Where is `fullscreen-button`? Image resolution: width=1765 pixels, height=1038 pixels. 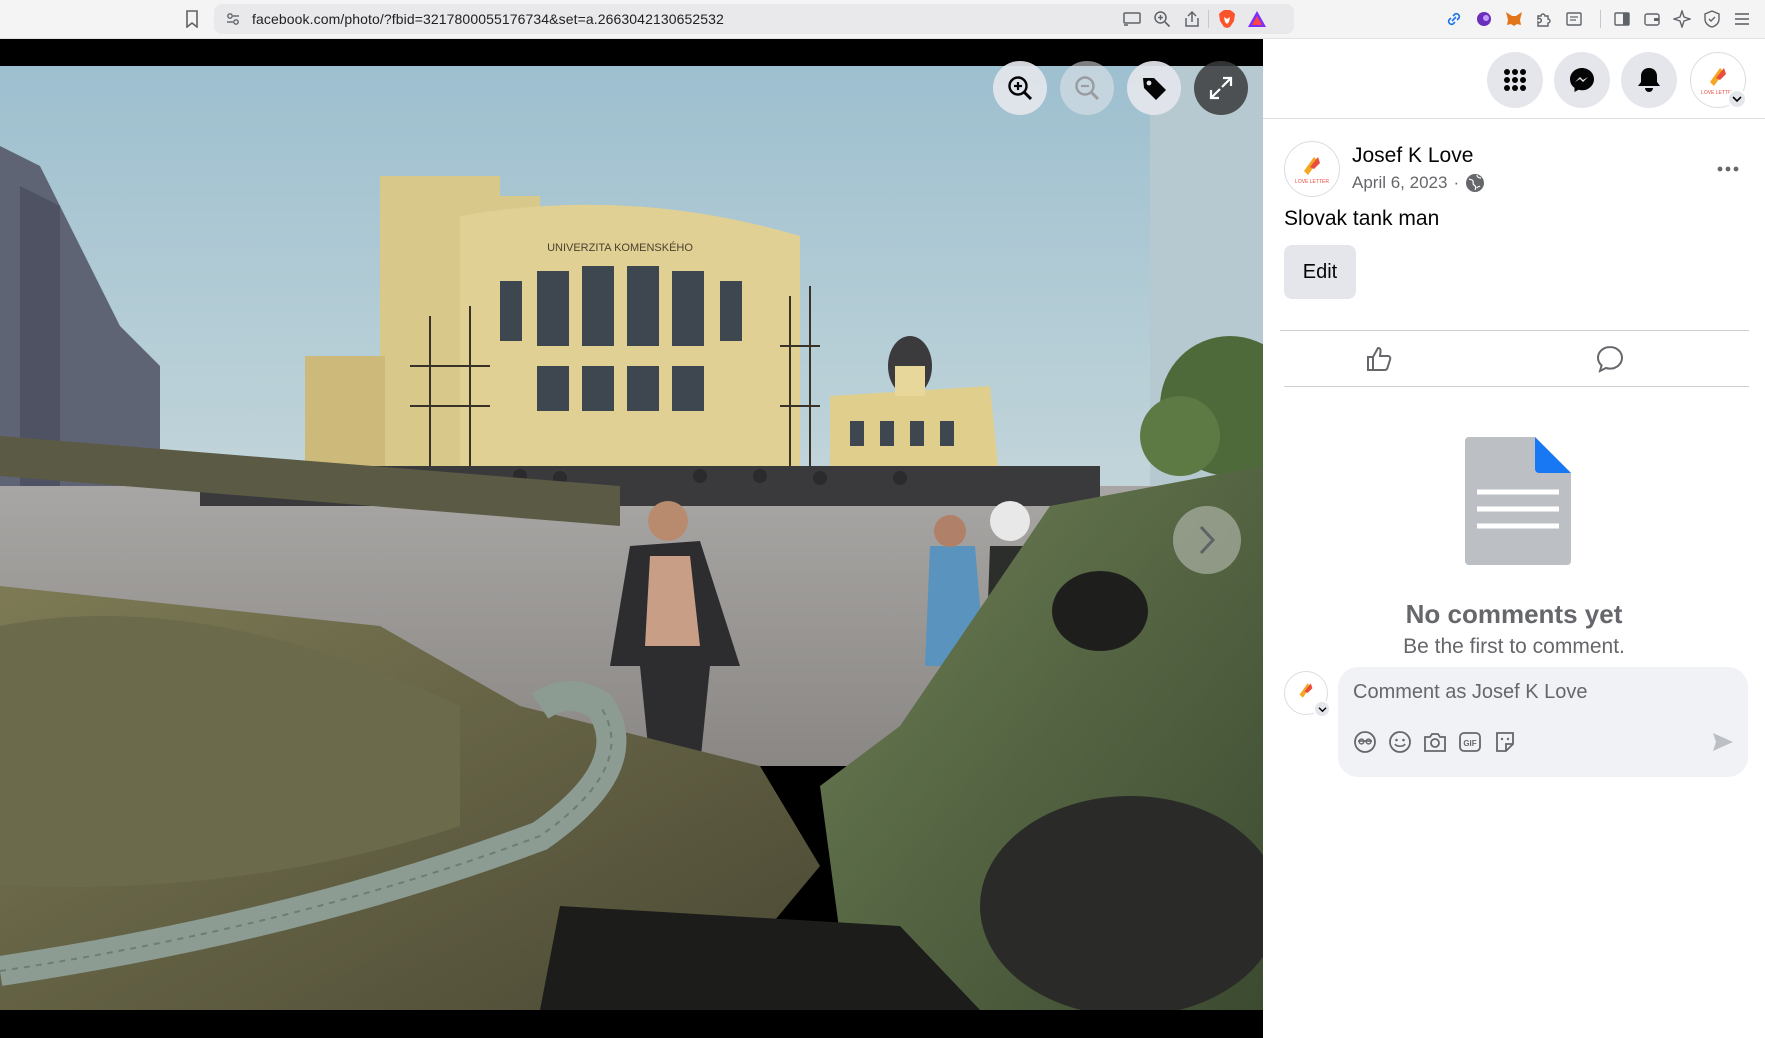
fullscreen-button is located at coordinates (1221, 88).